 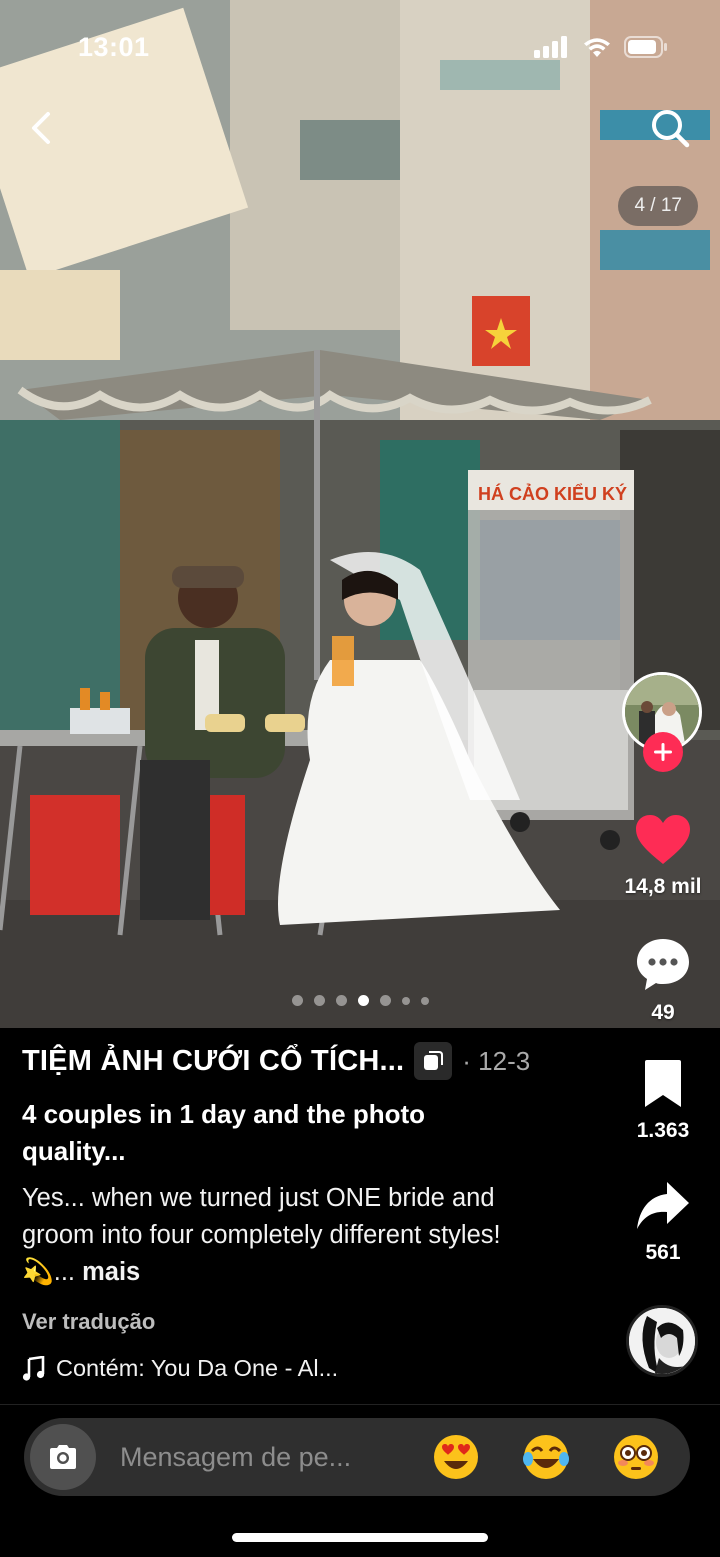 I want to click on share-count: 561, so click(x=663, y=1252).